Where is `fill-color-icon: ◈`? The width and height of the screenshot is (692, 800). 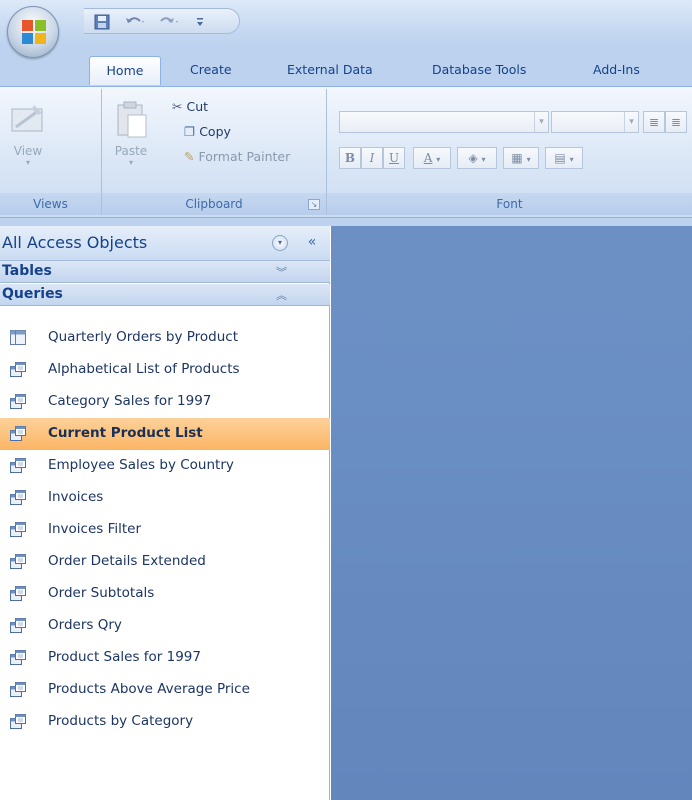 fill-color-icon: ◈ is located at coordinates (473, 158).